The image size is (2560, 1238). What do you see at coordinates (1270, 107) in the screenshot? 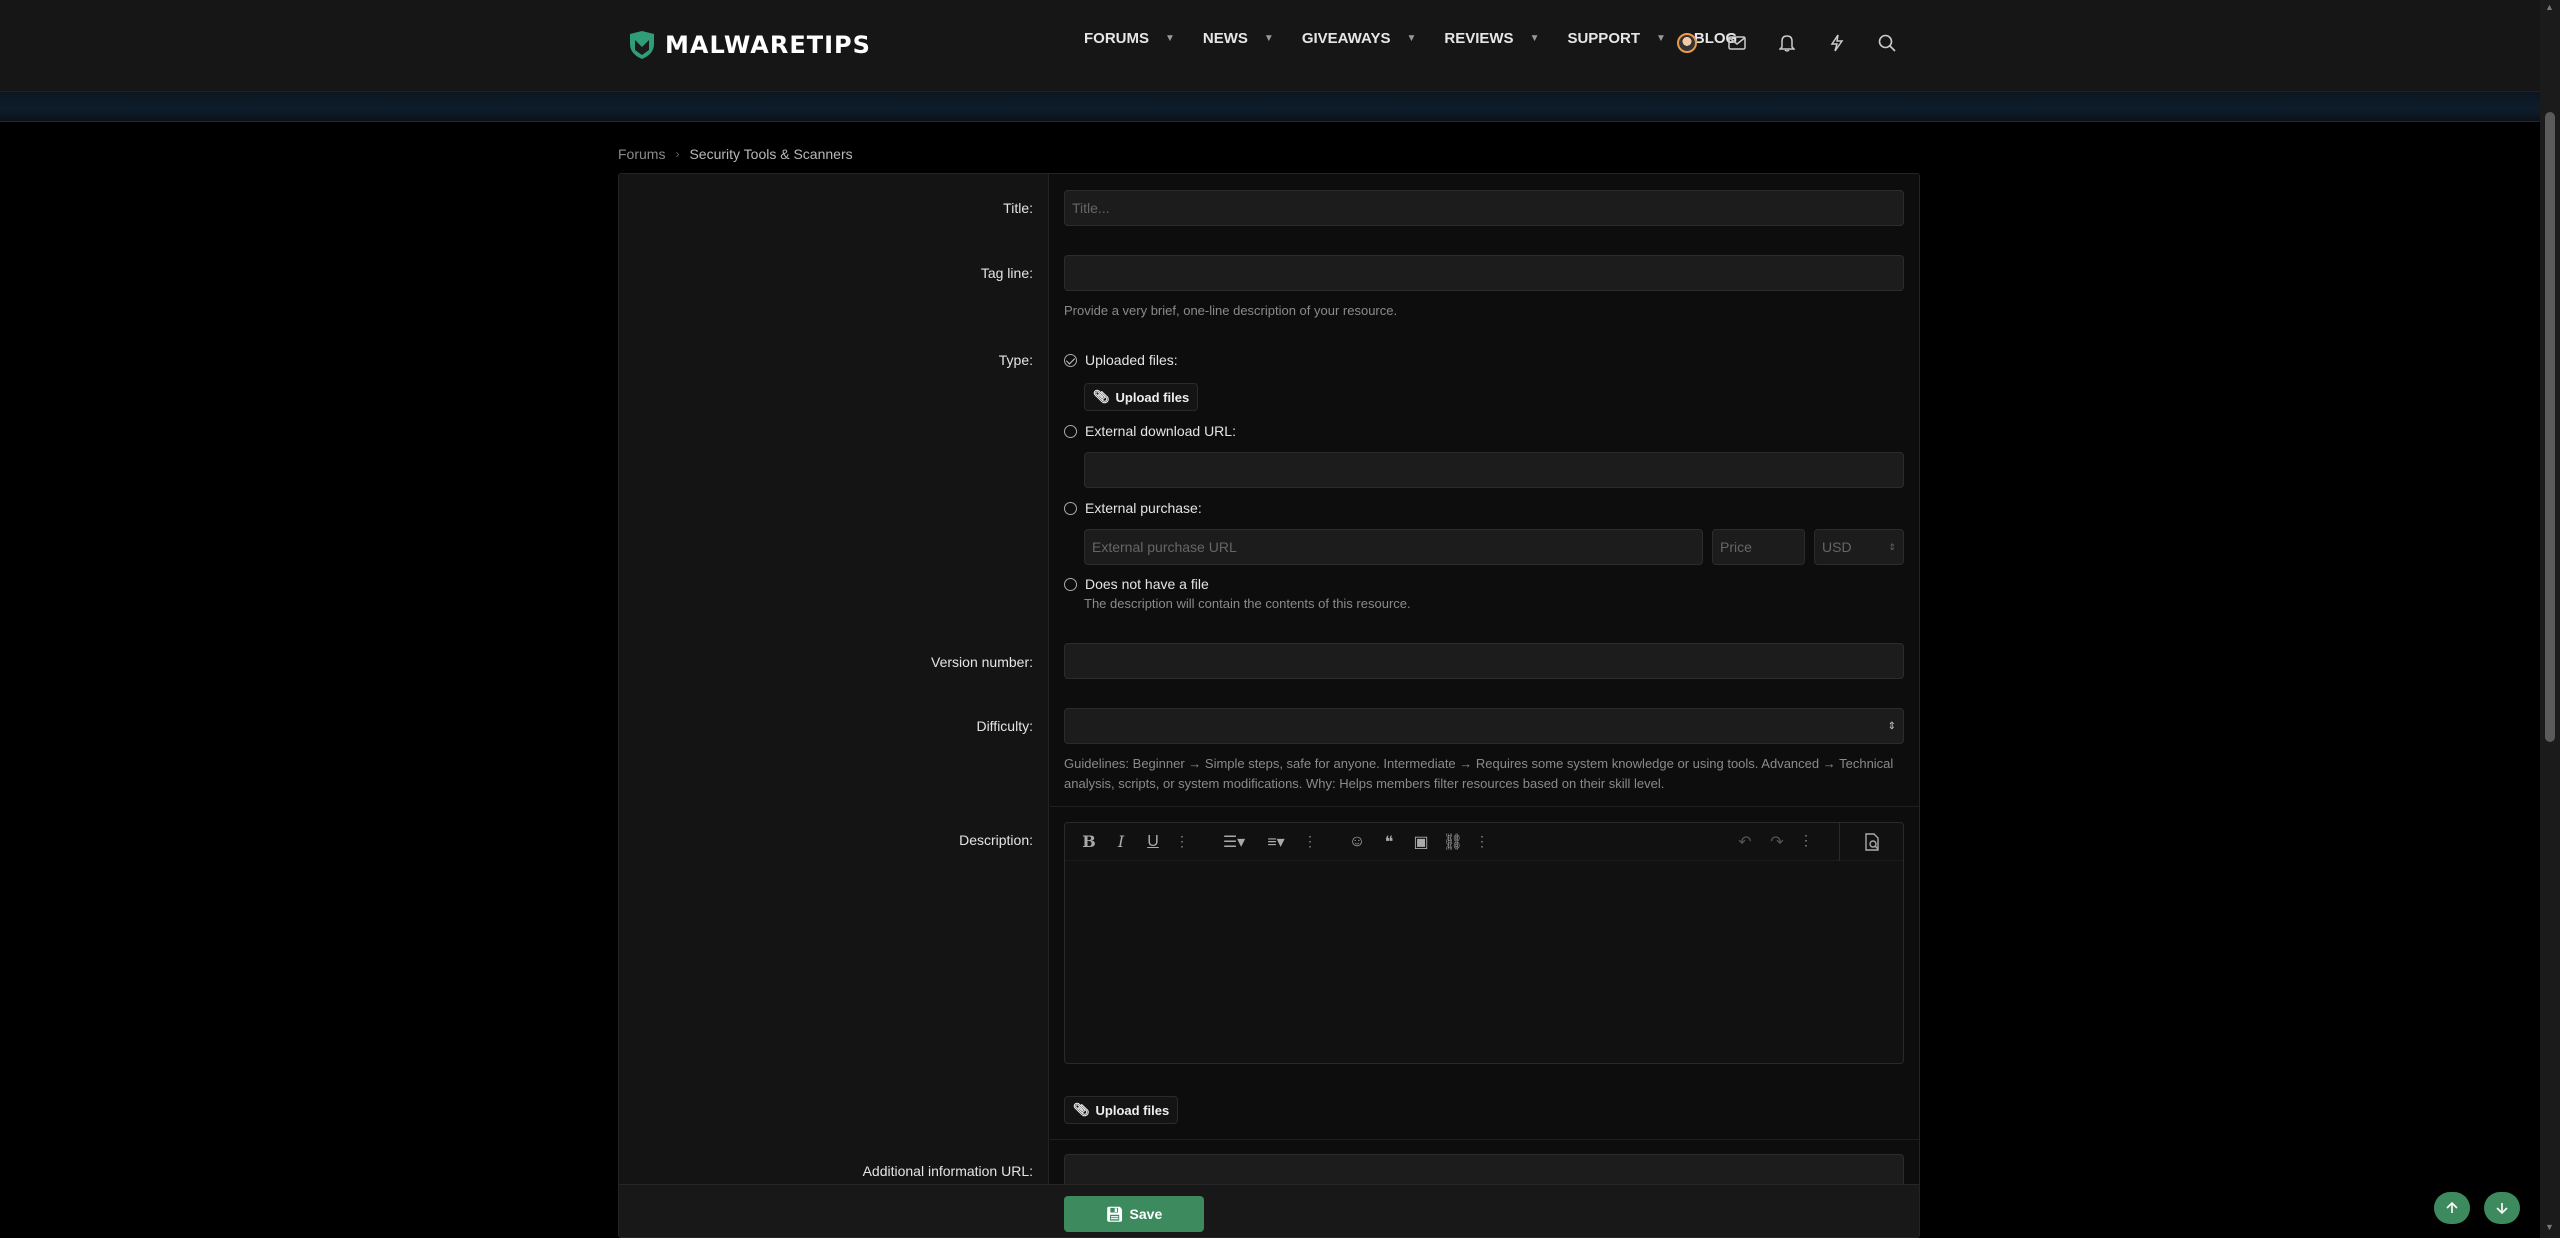
I see `header-banner` at bounding box center [1270, 107].